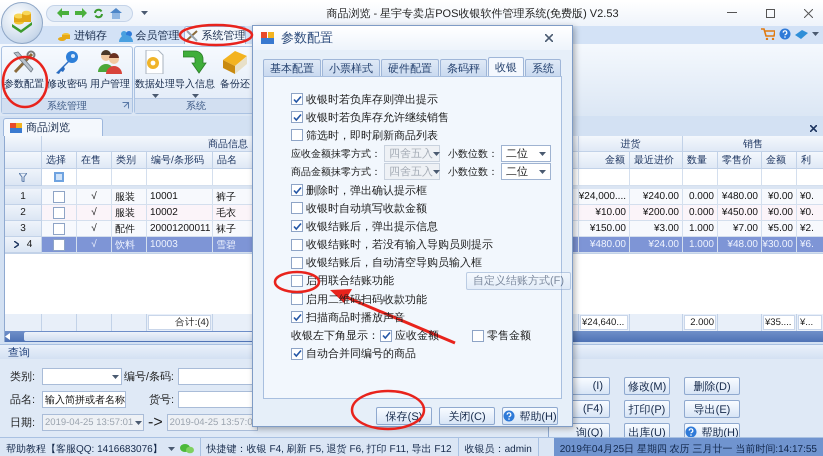 This screenshot has width=823, height=456. I want to click on option-label: 收银结账后，弹出提示信息, so click(372, 227).